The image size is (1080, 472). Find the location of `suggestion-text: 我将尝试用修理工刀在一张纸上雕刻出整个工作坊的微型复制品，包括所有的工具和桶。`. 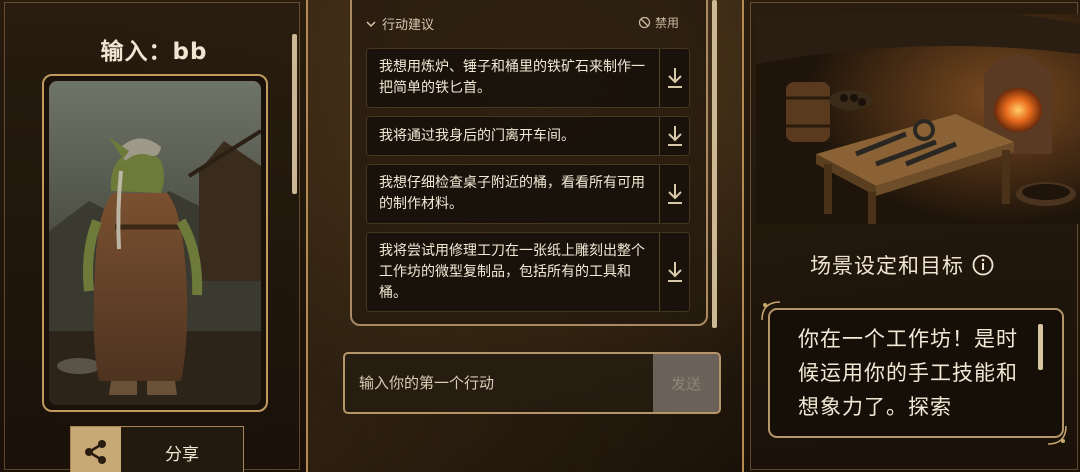

suggestion-text: 我将尝试用修理工刀在一张纸上雕刻出整个工作坊的微型复制品，包括所有的工具和桶。 is located at coordinates (512, 271).